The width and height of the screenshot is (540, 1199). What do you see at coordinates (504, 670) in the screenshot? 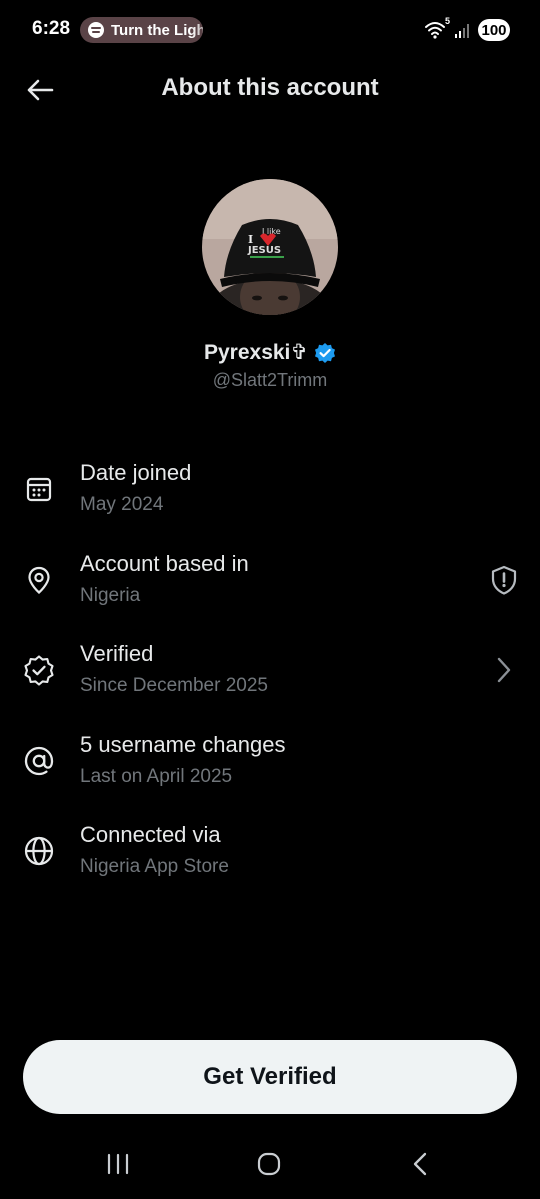
I see `chevron-right-icon` at bounding box center [504, 670].